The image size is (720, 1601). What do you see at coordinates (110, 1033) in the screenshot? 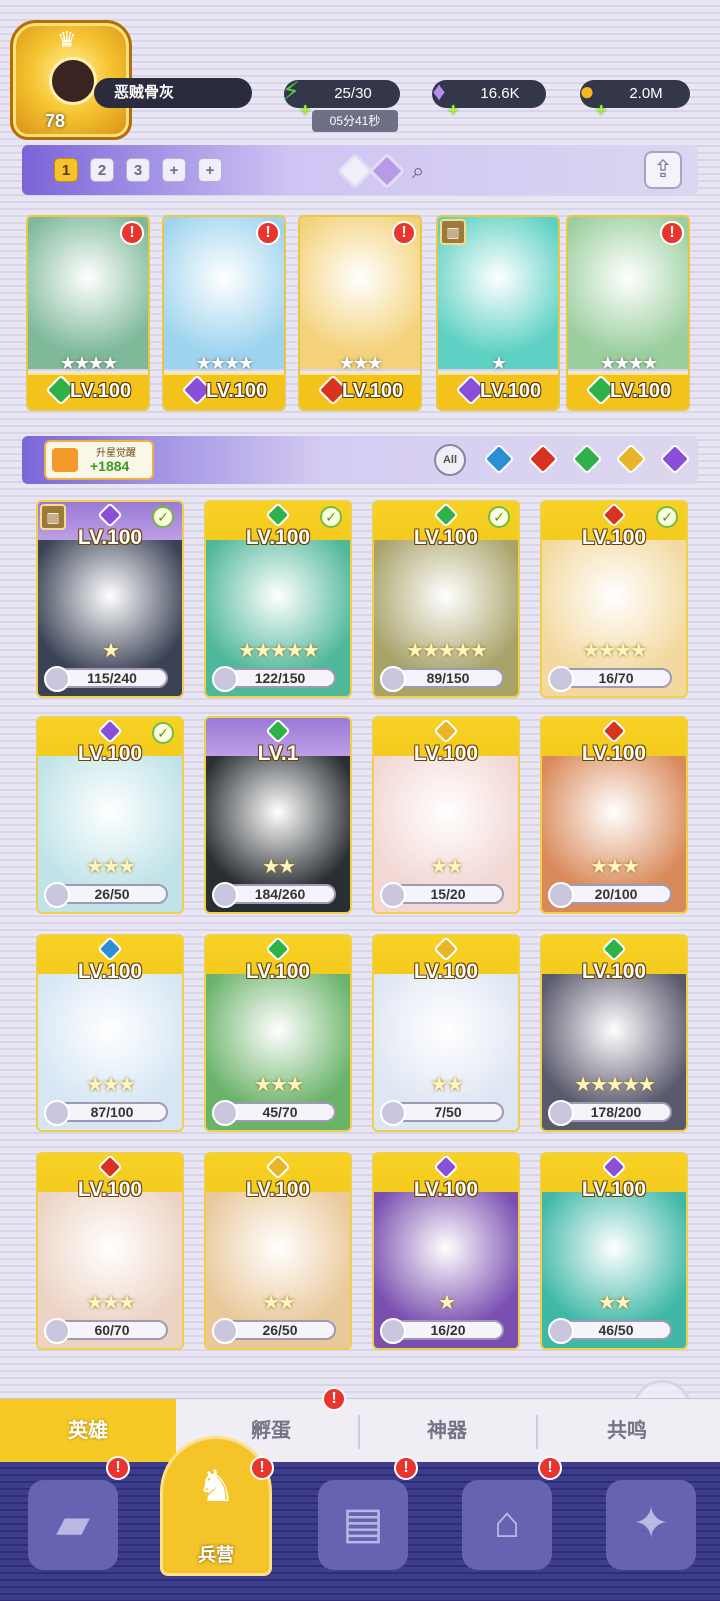
I see `hero-card: LV.100 ★★★ 87/100` at bounding box center [110, 1033].